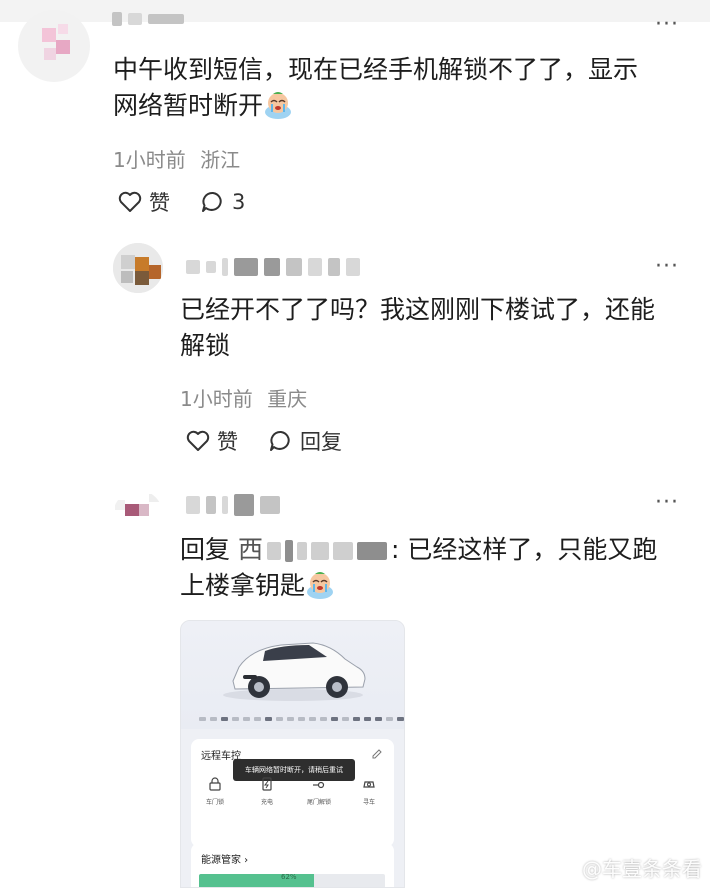 Image resolution: width=710 pixels, height=888 pixels. I want to click on comment-text-span: 上楼拿钥匙, so click(243, 585).